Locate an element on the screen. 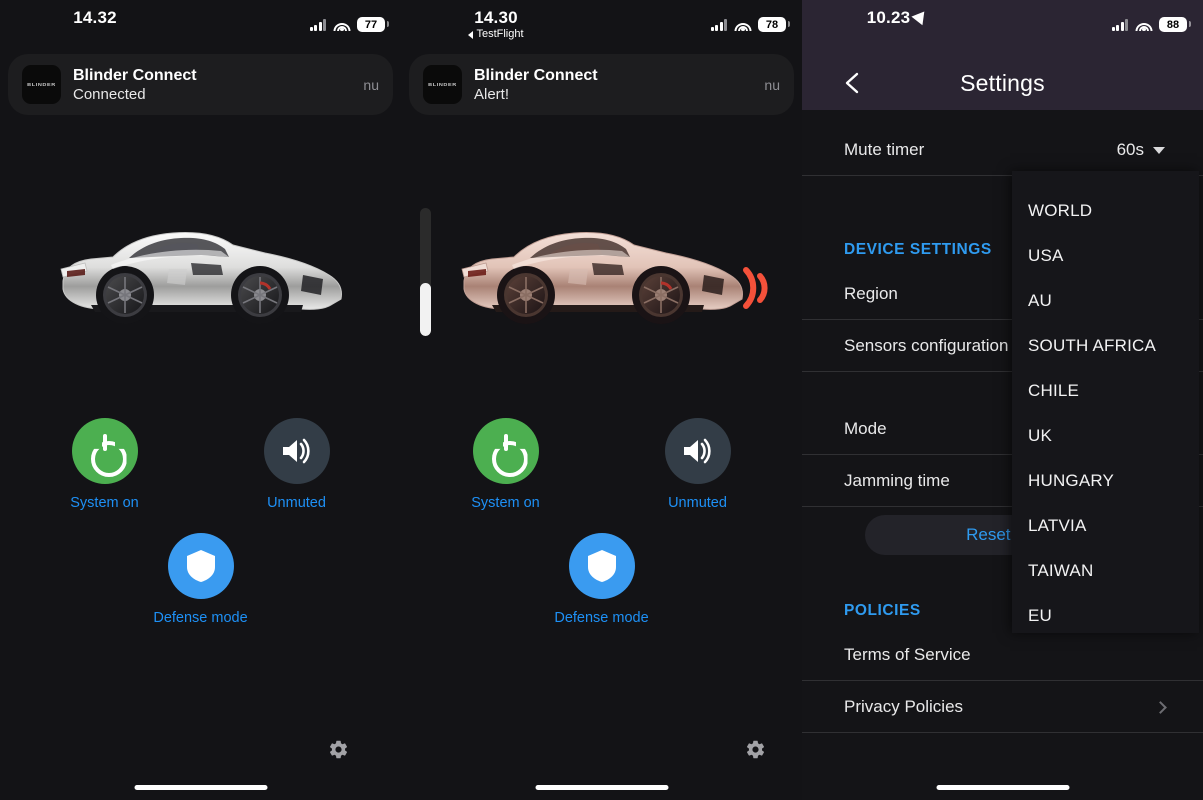 The height and width of the screenshot is (800, 1203). power-icon is located at coordinates (105, 451).